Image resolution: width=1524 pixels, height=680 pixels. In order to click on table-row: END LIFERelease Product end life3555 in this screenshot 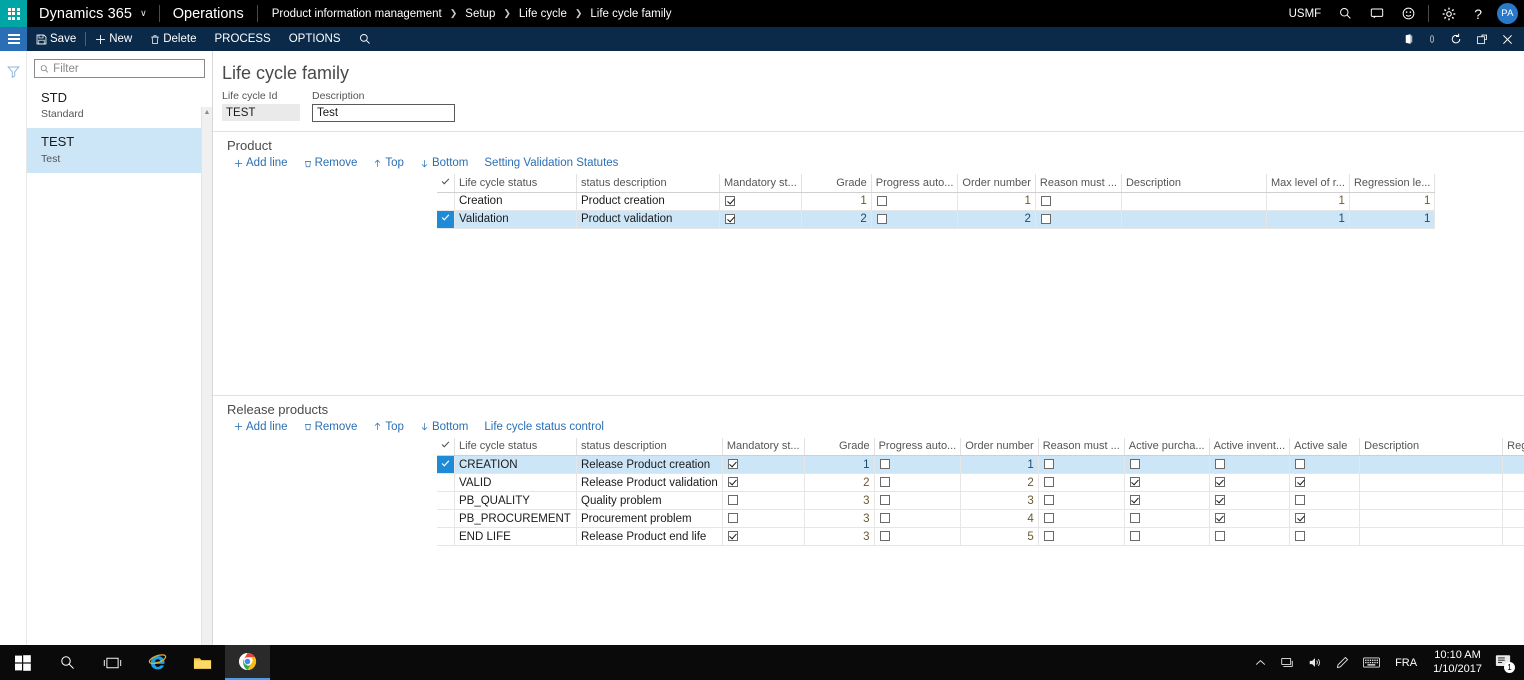, I will do `click(980, 536)`.